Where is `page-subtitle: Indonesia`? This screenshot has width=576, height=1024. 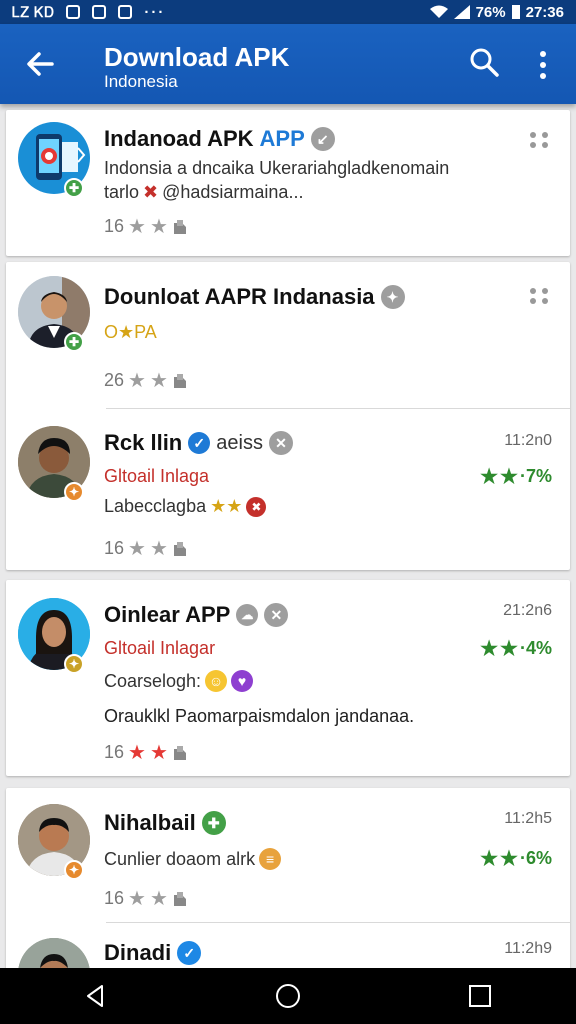
page-subtitle: Indonesia is located at coordinates (141, 81).